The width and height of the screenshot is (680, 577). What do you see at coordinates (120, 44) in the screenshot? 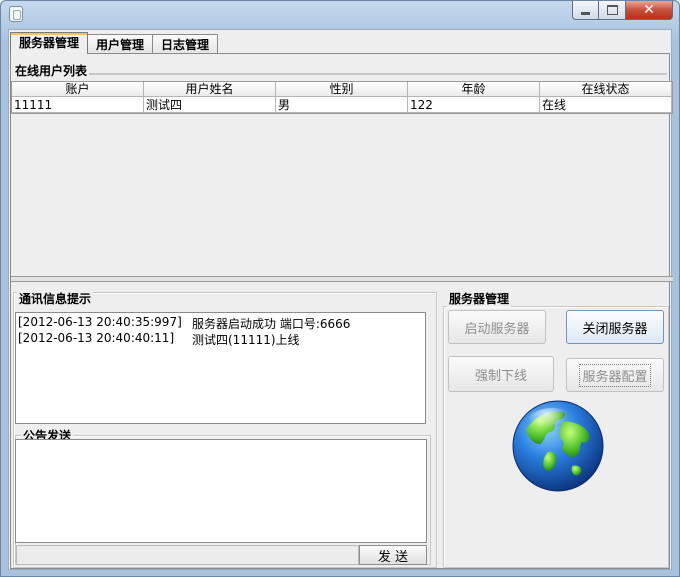
I see `tab-user-management: 用户管理` at bounding box center [120, 44].